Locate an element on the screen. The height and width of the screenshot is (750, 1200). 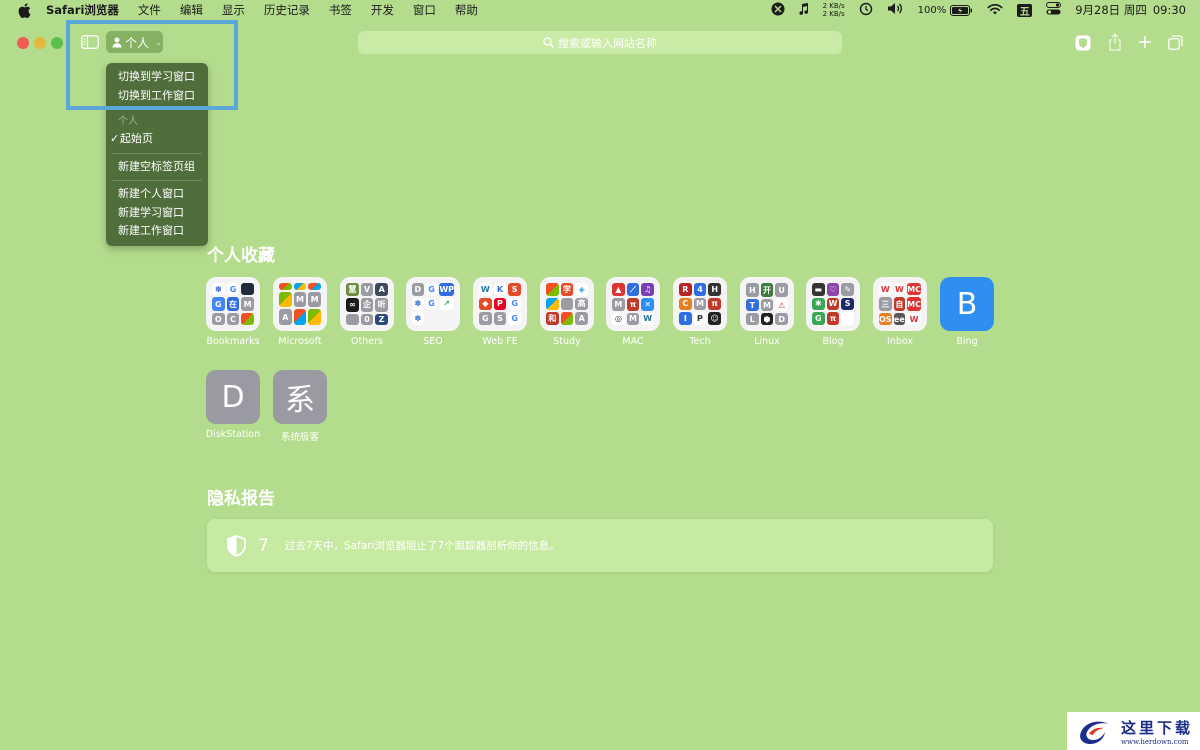
folder-tile: ▬ ♡ ✎ ✱ W S Gπ is located at coordinates (833, 304).